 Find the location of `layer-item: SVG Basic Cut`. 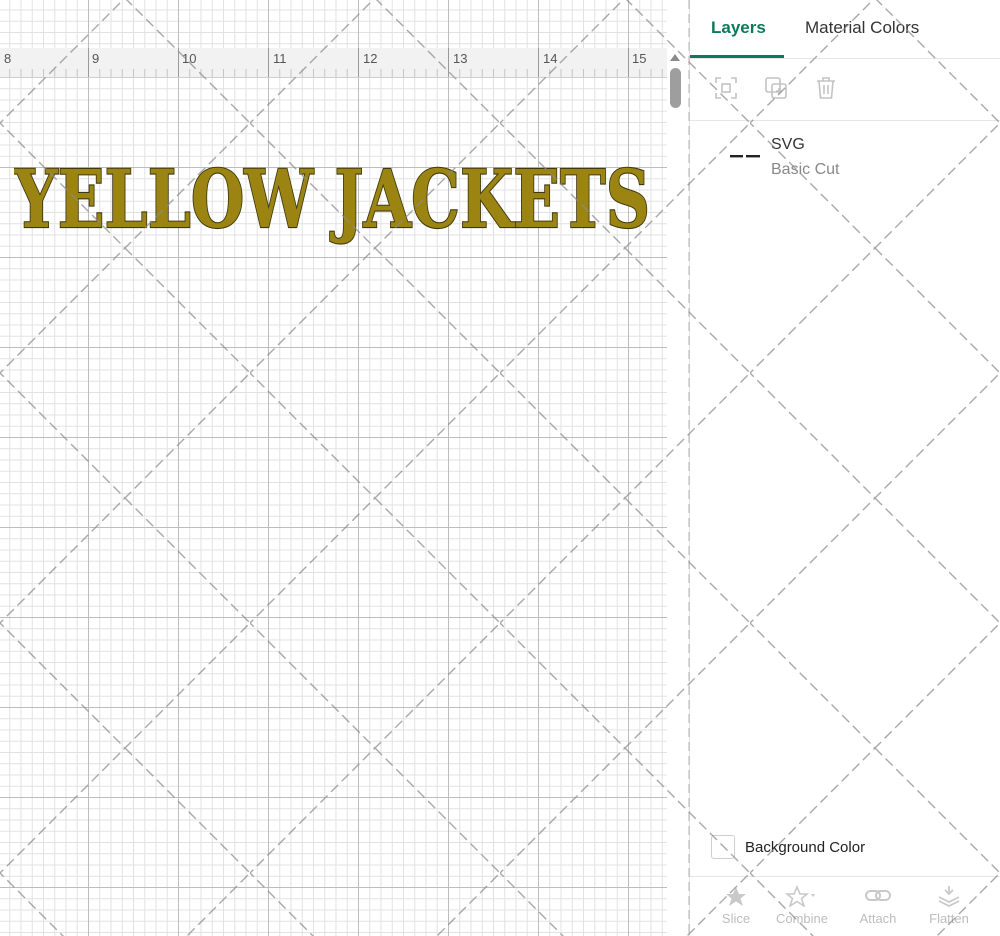

layer-item: SVG Basic Cut is located at coordinates (845, 157).